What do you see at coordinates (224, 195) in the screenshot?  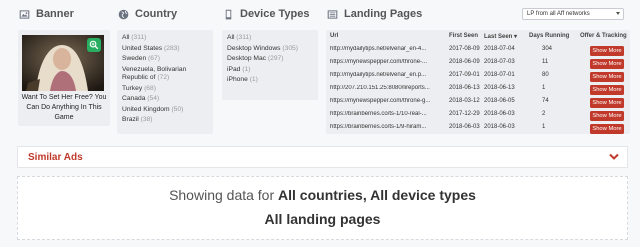 I see `summary-prefix: Showing data for` at bounding box center [224, 195].